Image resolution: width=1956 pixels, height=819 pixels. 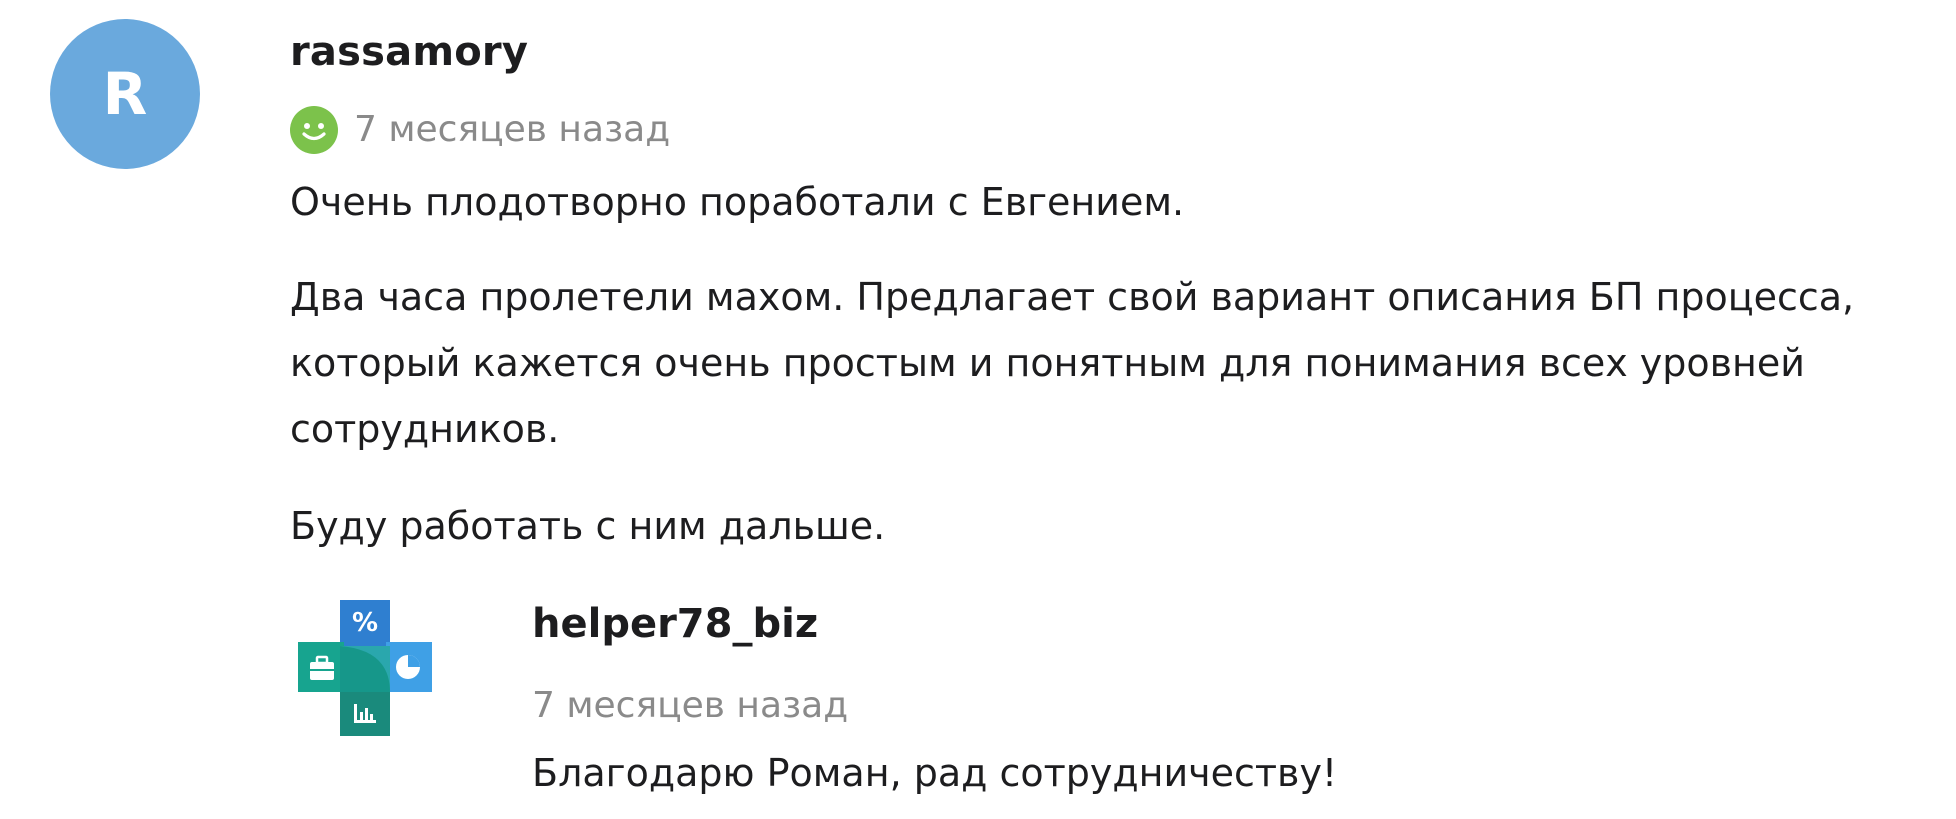 I want to click on business-plus-logo: %, so click(x=365, y=668).